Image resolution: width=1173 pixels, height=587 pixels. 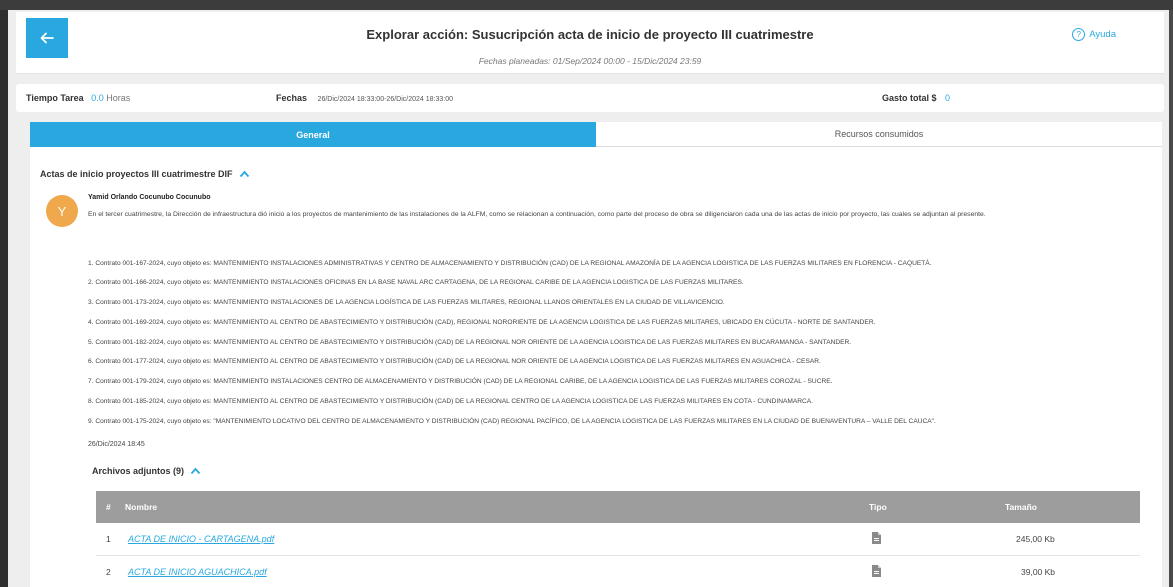 I want to click on task-time: Tiempo Tarea 0.0 Horas, so click(x=78, y=98).